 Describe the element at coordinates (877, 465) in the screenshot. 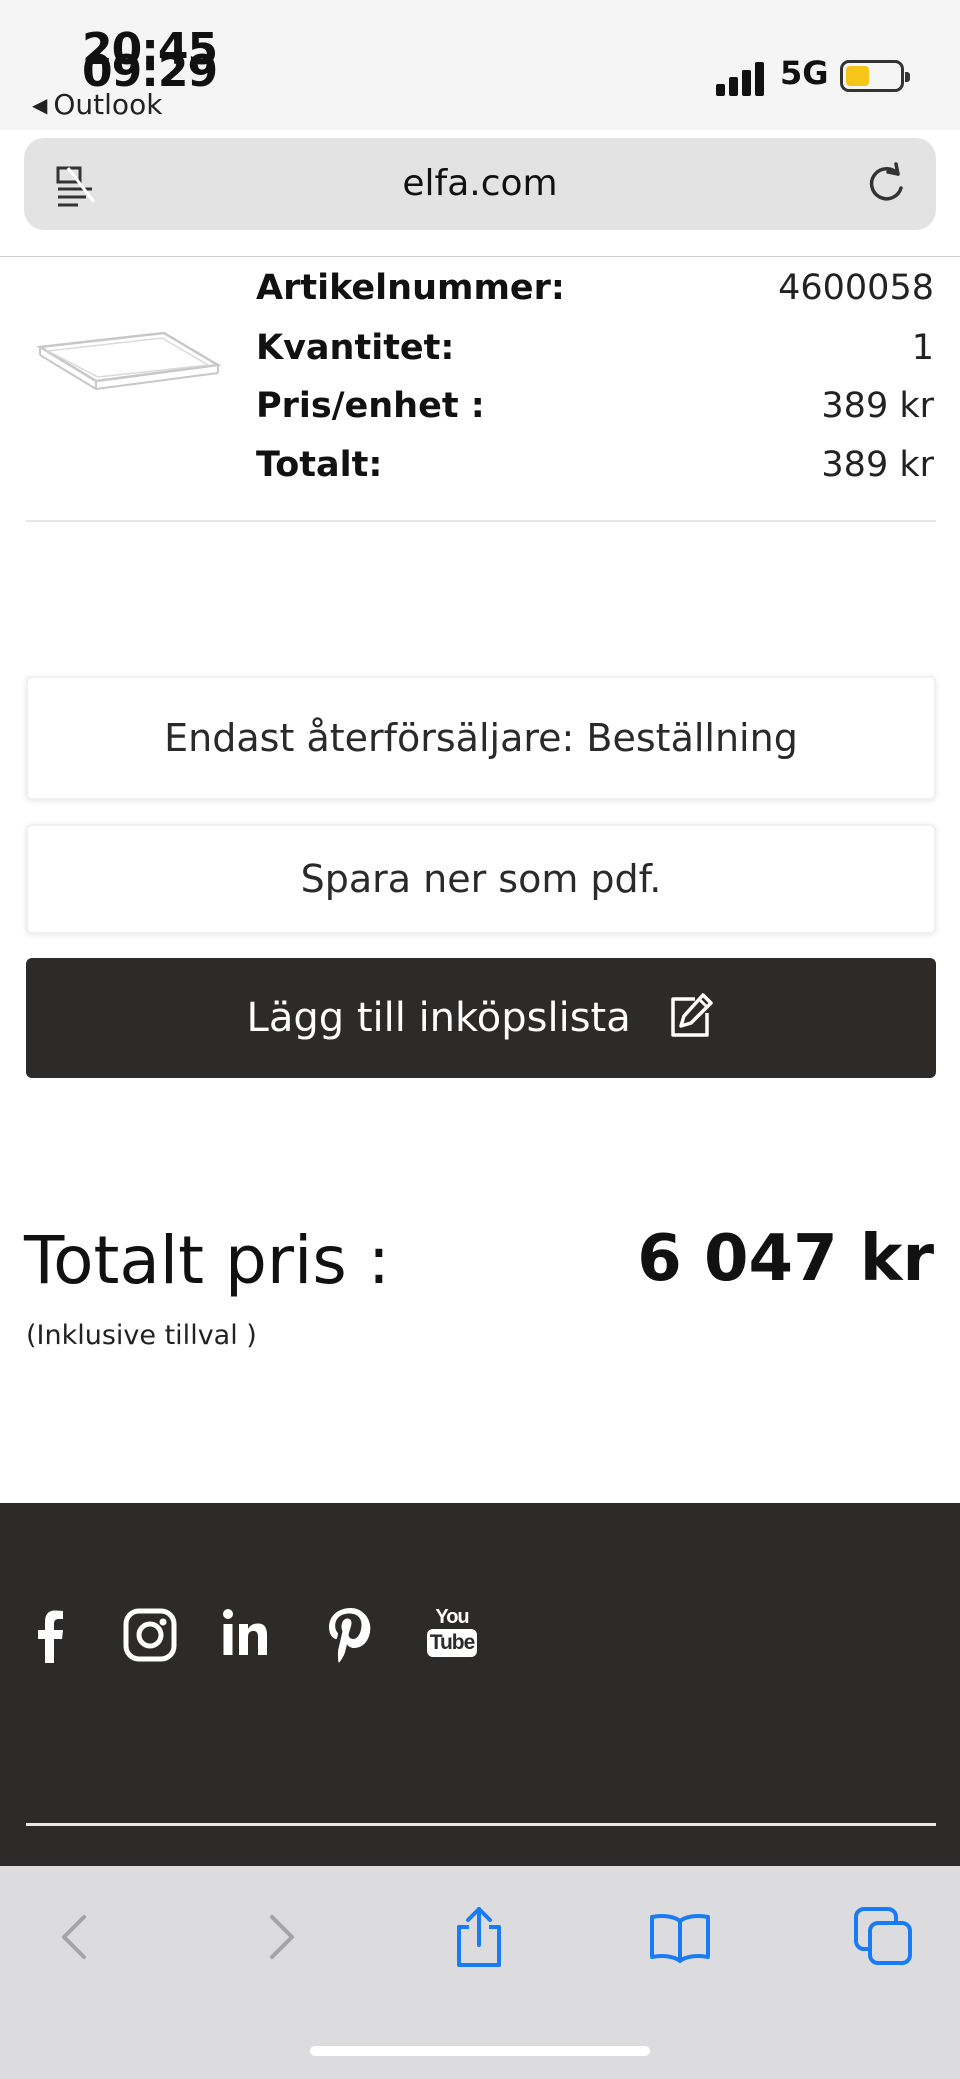

I see `line-total-value: 389 kr` at that location.